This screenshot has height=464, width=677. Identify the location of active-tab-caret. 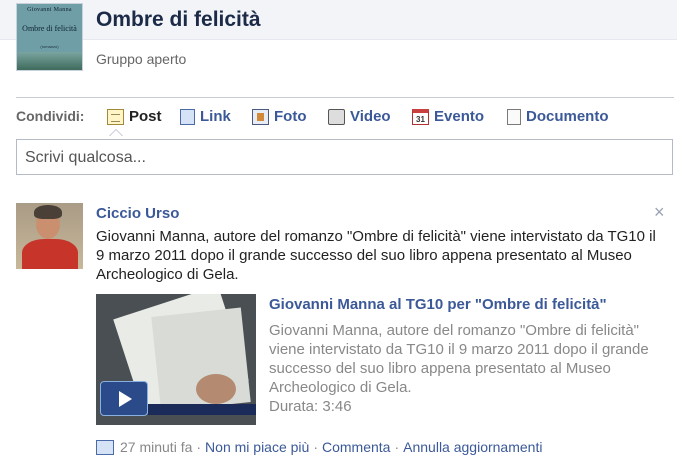
(116, 132).